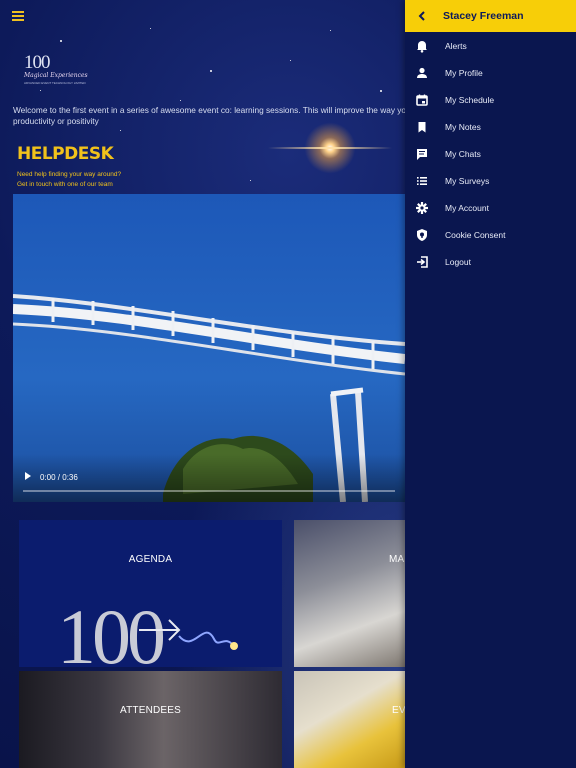 Image resolution: width=576 pixels, height=768 pixels. Describe the element at coordinates (464, 73) in the screenshot. I see `menu-item-label: My Profile` at that location.